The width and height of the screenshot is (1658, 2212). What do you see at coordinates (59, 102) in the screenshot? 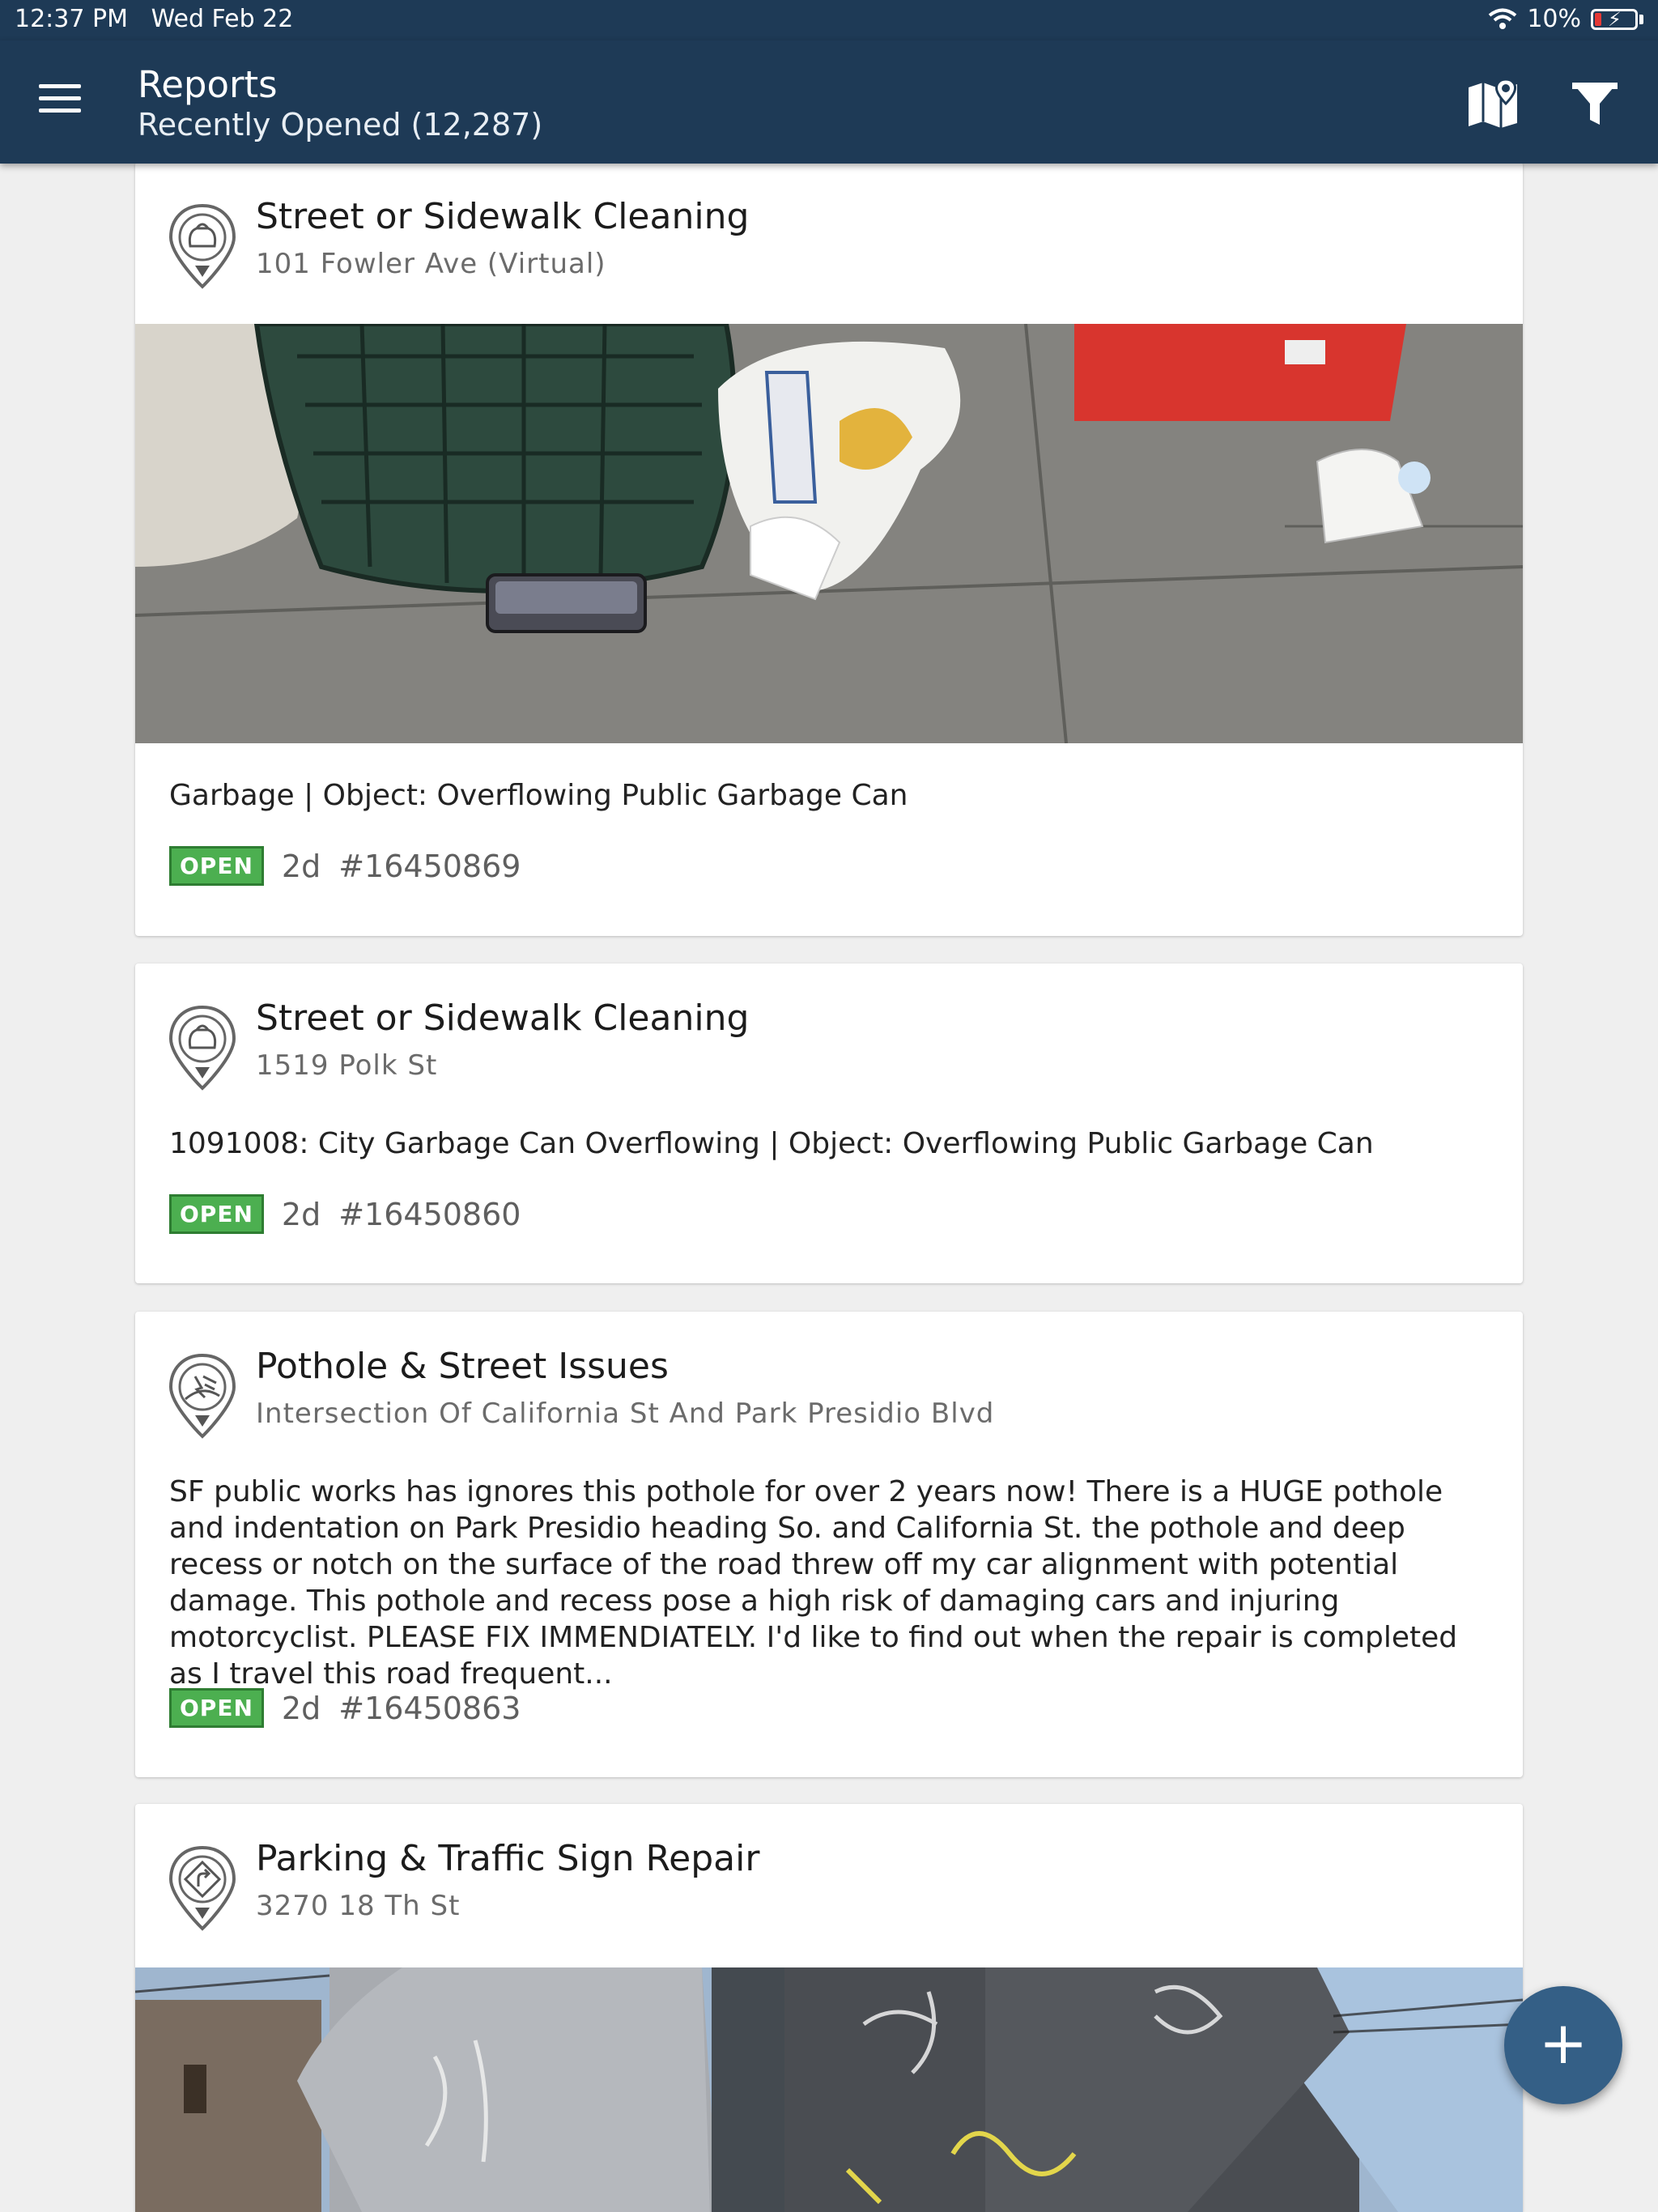
I see `hamburger-menu-icon` at bounding box center [59, 102].